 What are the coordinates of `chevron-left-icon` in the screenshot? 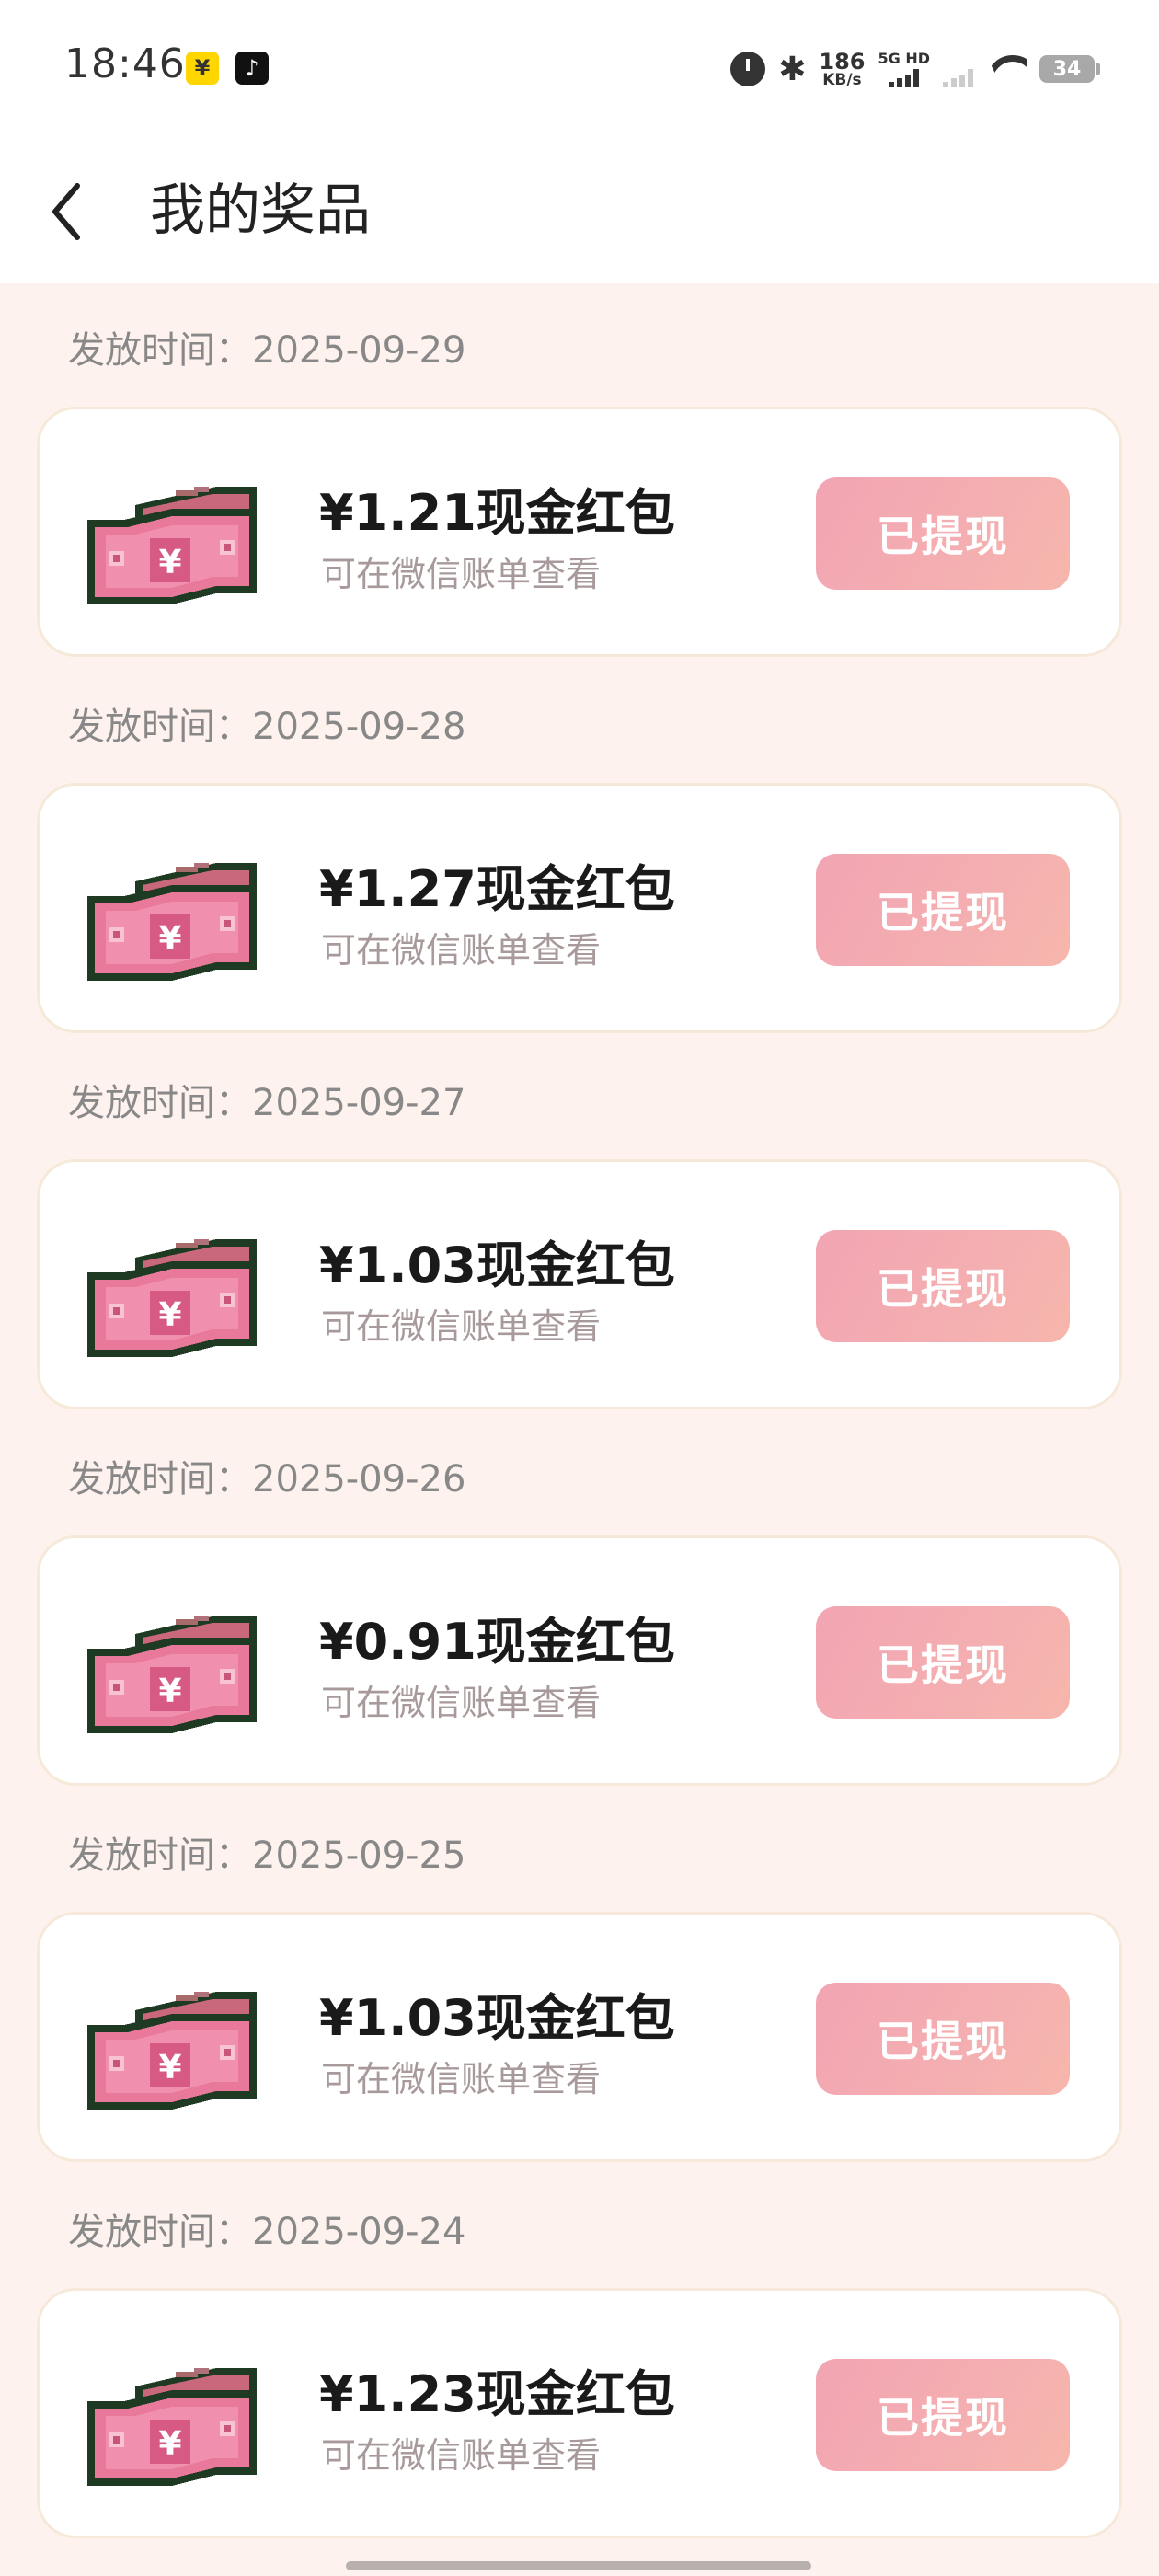 It's located at (66, 211).